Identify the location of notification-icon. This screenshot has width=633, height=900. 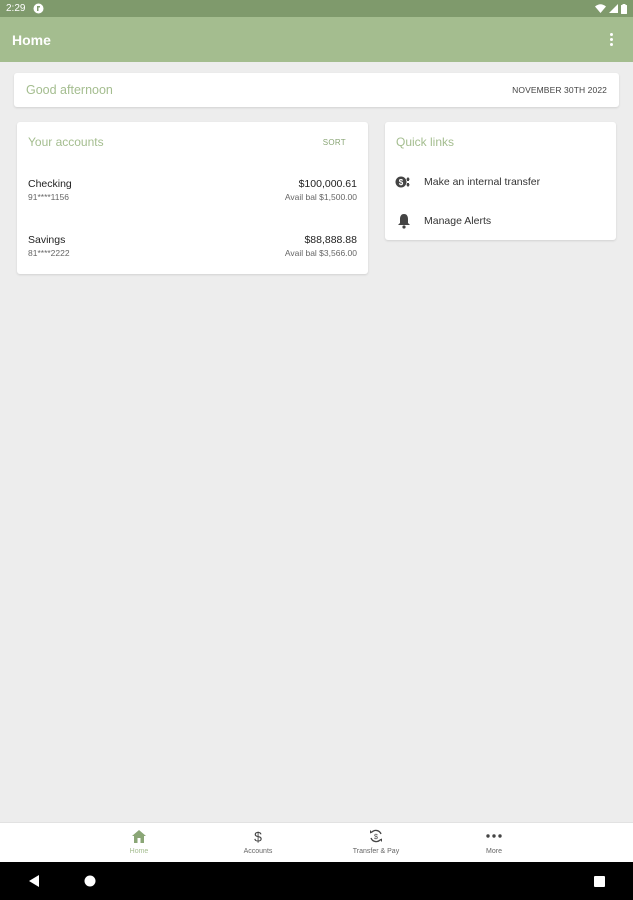
(38, 8).